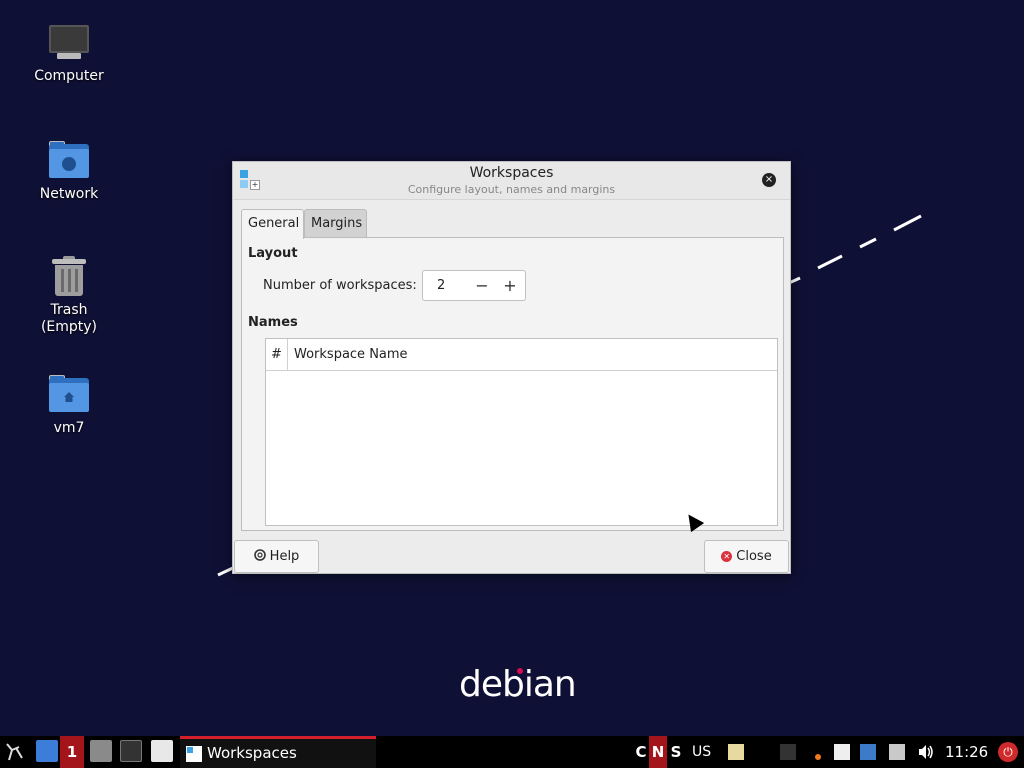 Image resolution: width=1024 pixels, height=768 pixels. What do you see at coordinates (512, 752) in the screenshot?
I see `taskbar: 1 Workspaces C N S US 11:26 ⏻` at bounding box center [512, 752].